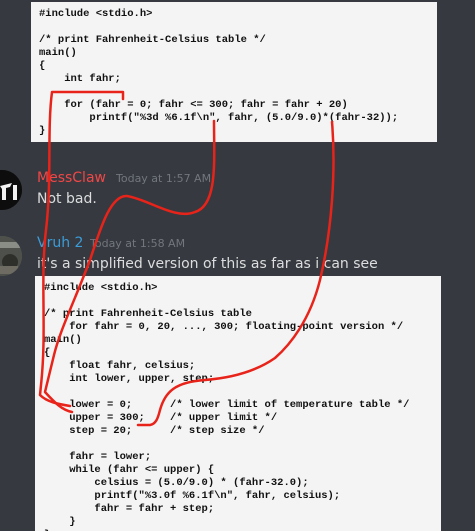 The height and width of the screenshot is (531, 475). I want to click on code-line: fahr = lower;, so click(98, 457).